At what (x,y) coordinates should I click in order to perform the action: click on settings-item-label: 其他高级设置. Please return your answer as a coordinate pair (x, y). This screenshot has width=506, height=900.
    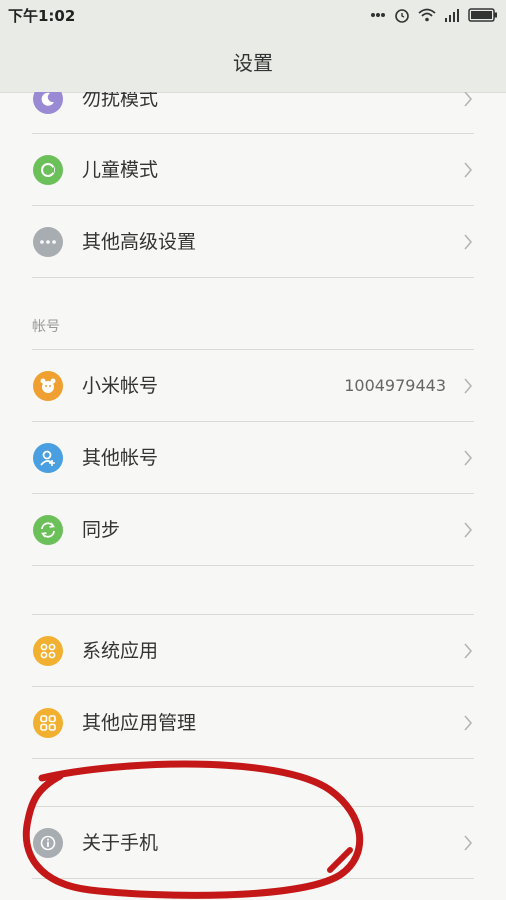
    Looking at the image, I should click on (139, 242).